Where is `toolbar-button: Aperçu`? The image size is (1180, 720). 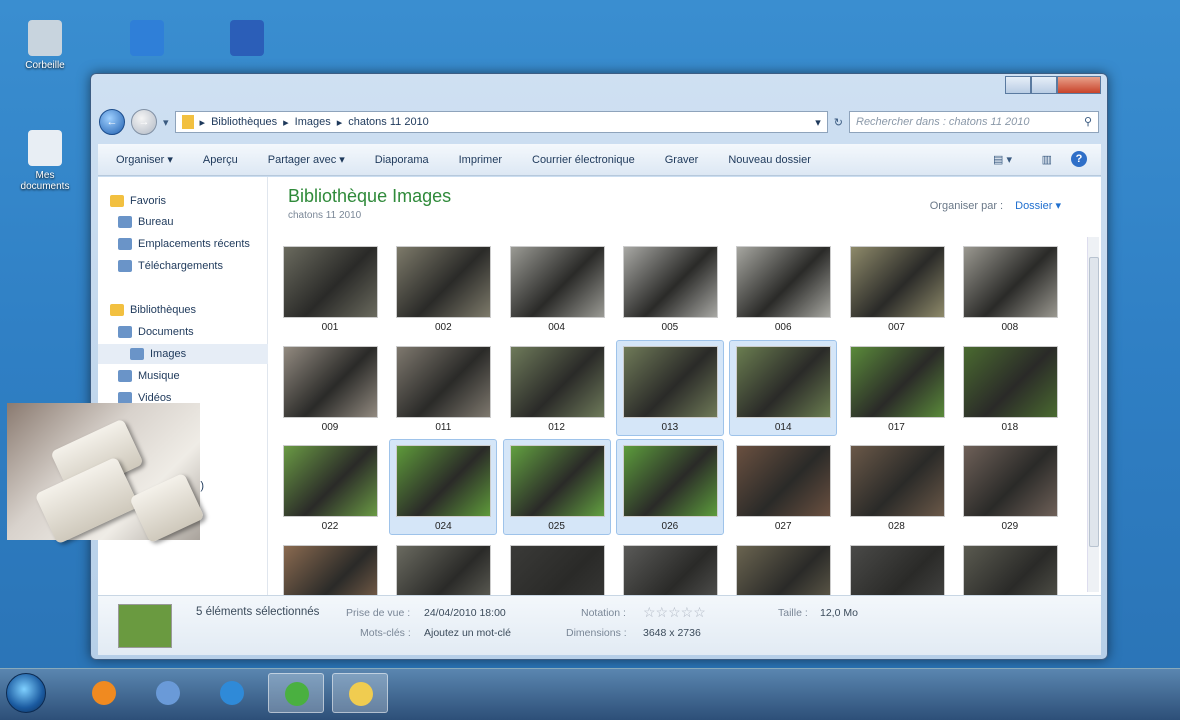
toolbar-button: Aperçu is located at coordinates (220, 160).